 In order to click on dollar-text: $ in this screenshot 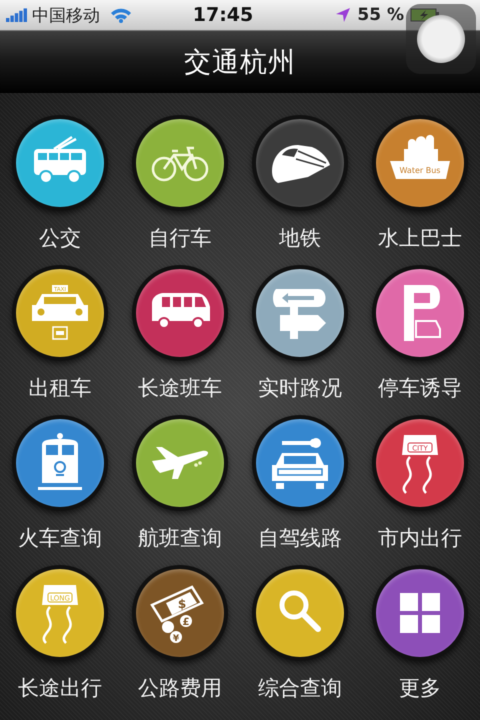, I will do `click(182, 604)`.